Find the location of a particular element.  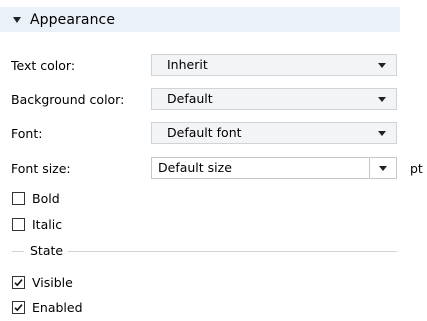

font-size-unit: pt is located at coordinates (416, 168).